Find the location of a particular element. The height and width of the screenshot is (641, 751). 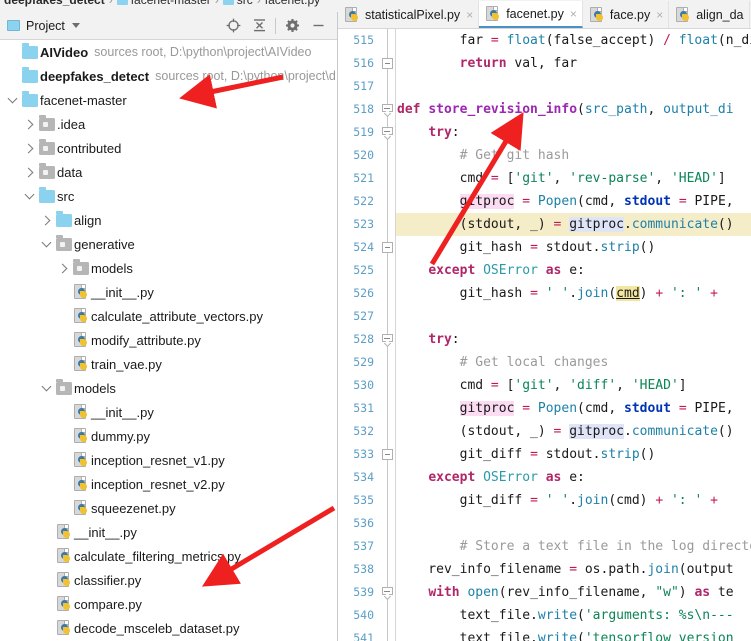

tree-row: inception_resnet_v1.py is located at coordinates (168, 460).